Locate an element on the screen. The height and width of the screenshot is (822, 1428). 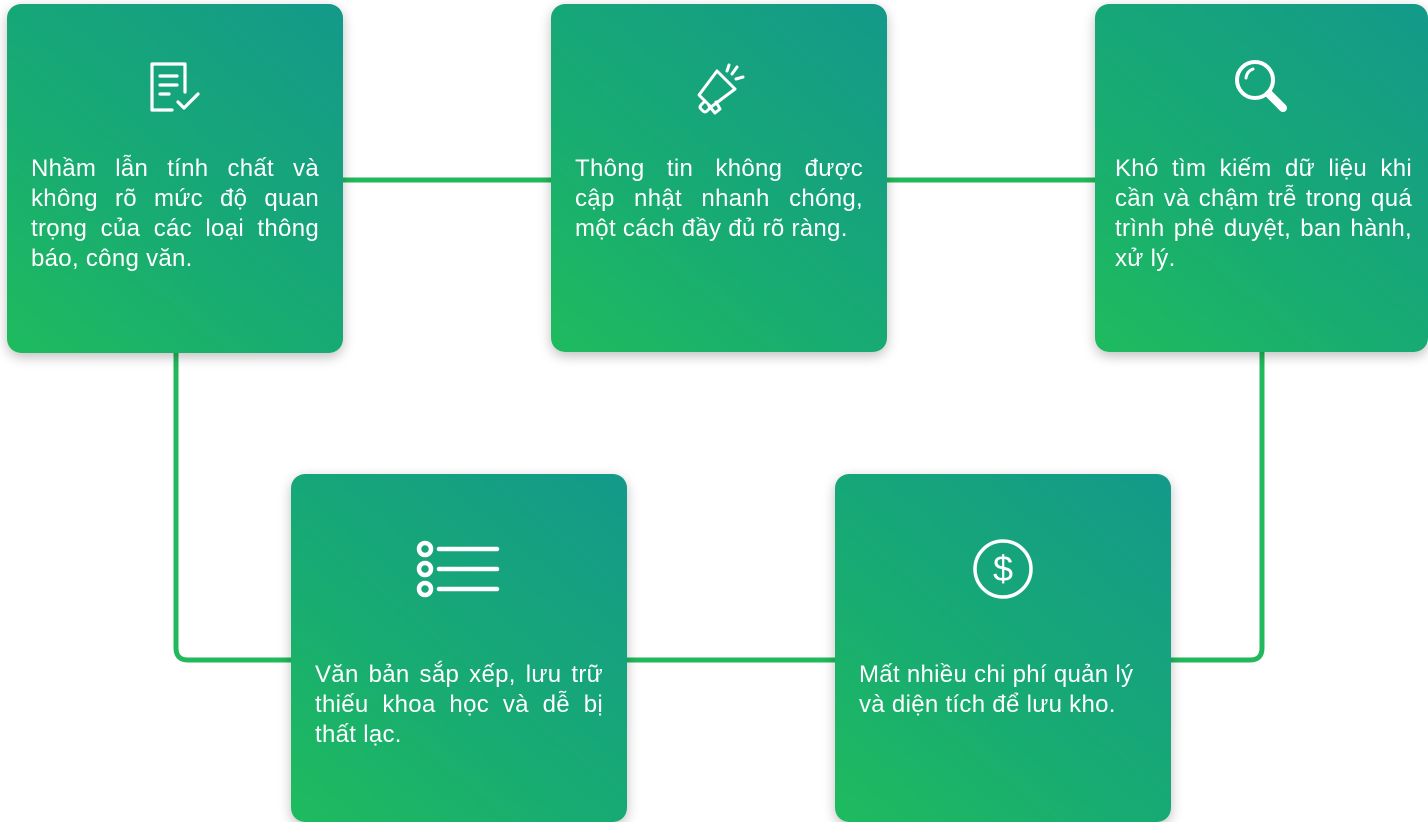
dollar-circle-icon: $ is located at coordinates (1003, 569).